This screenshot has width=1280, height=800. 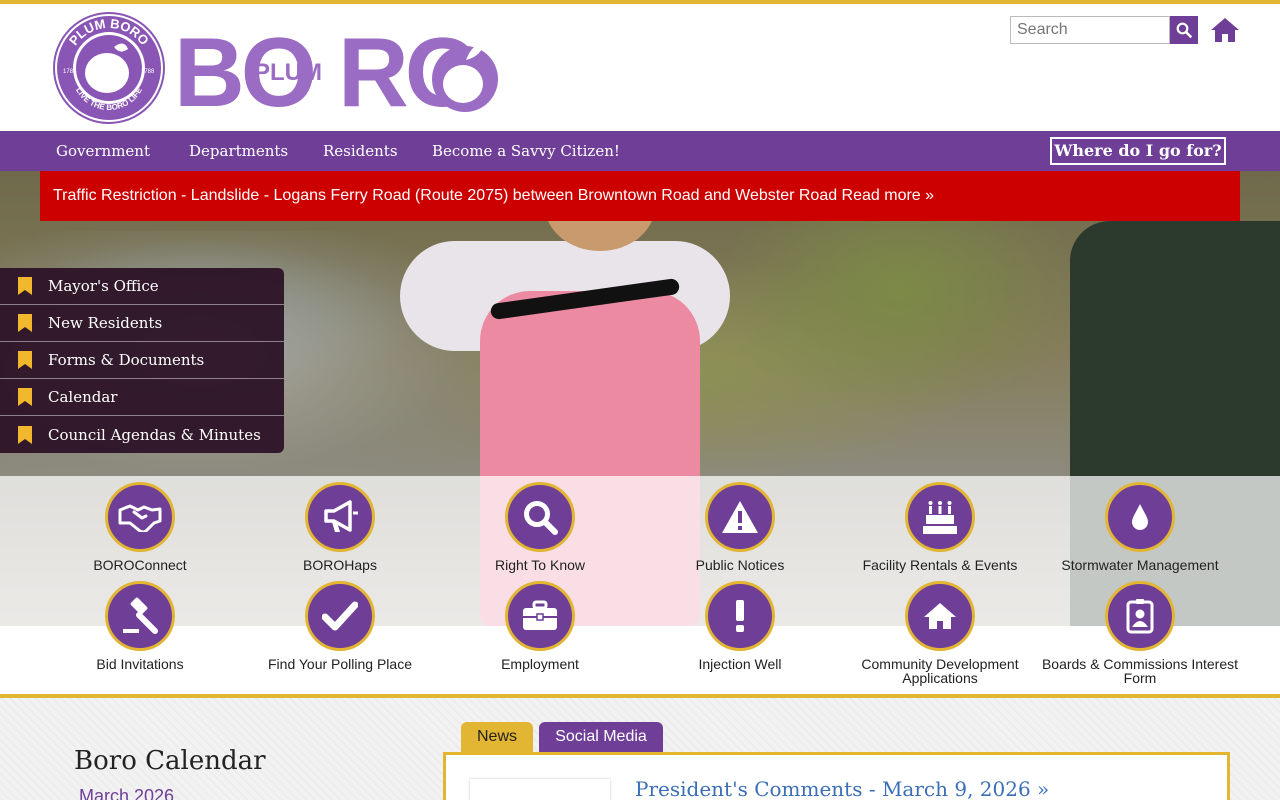 What do you see at coordinates (1138, 151) in the screenshot?
I see `where-do-i-go-button: Where do I go for?` at bounding box center [1138, 151].